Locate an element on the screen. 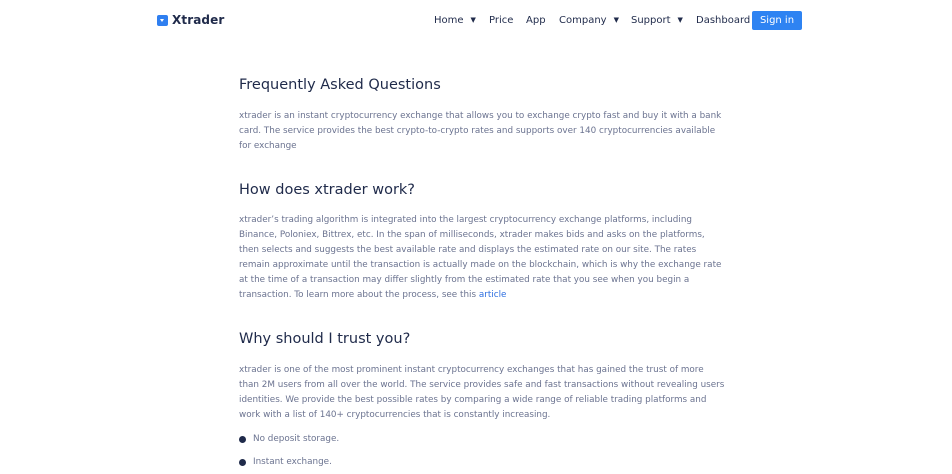 The image size is (952, 474). sign-in-button: Sign in is located at coordinates (777, 20).